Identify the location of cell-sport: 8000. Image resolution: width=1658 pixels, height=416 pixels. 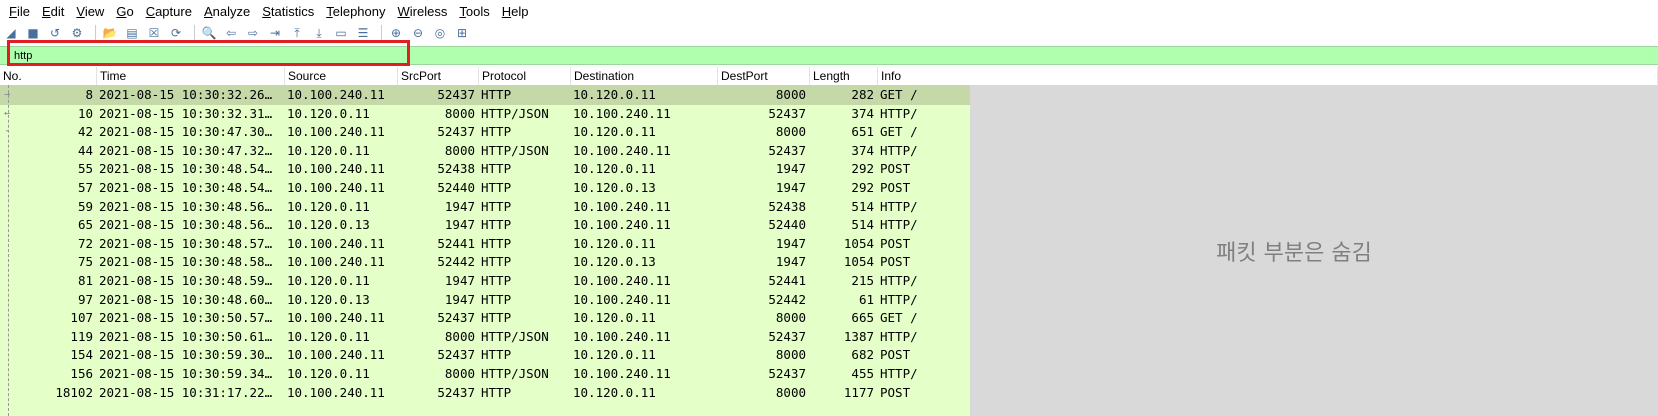
(459, 373).